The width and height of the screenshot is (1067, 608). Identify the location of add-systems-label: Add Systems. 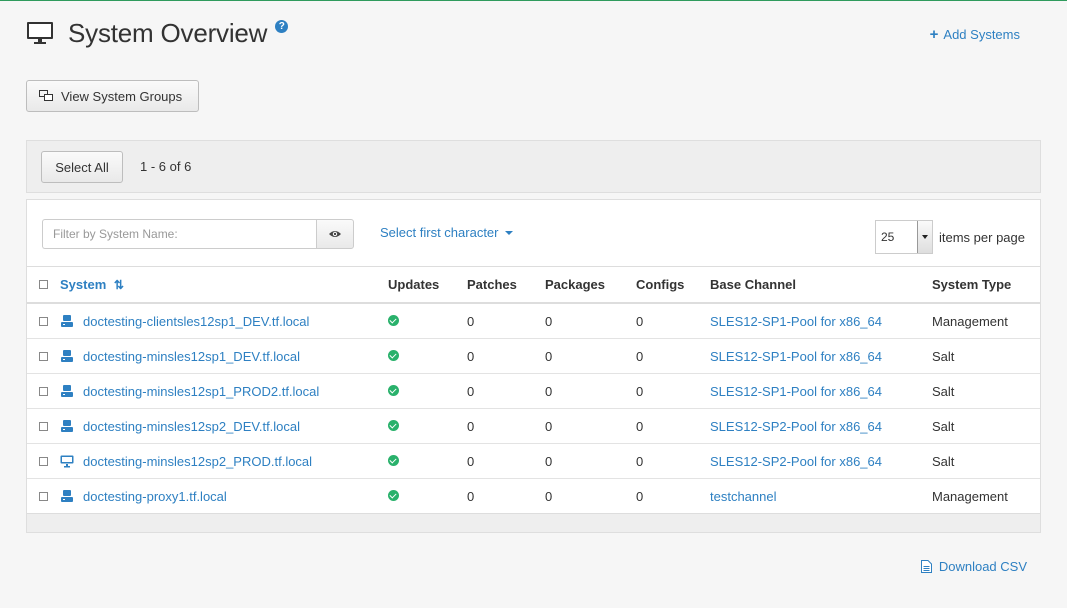
(981, 34).